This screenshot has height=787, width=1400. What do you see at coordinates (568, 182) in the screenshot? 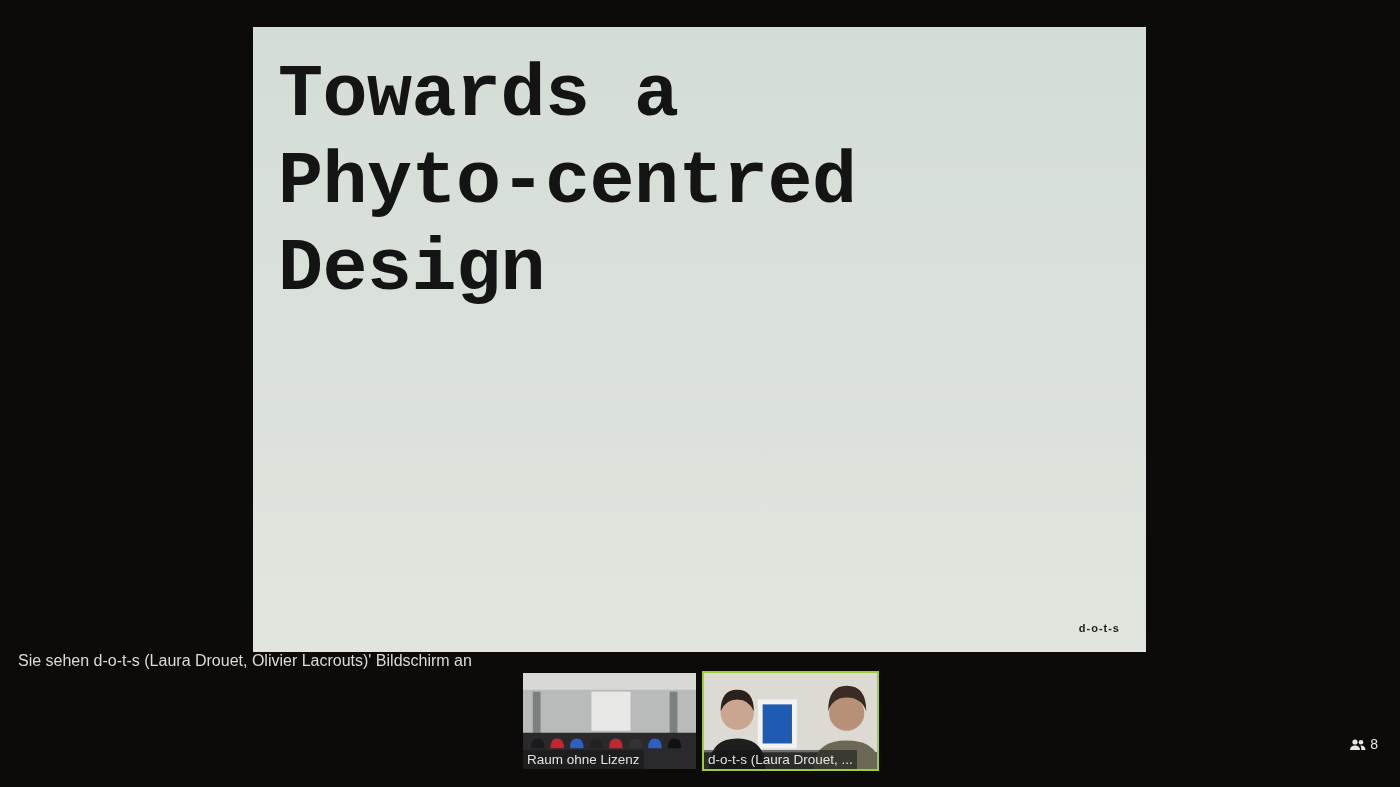
I see `slide-title: Towards a Phyto-centred Design` at bounding box center [568, 182].